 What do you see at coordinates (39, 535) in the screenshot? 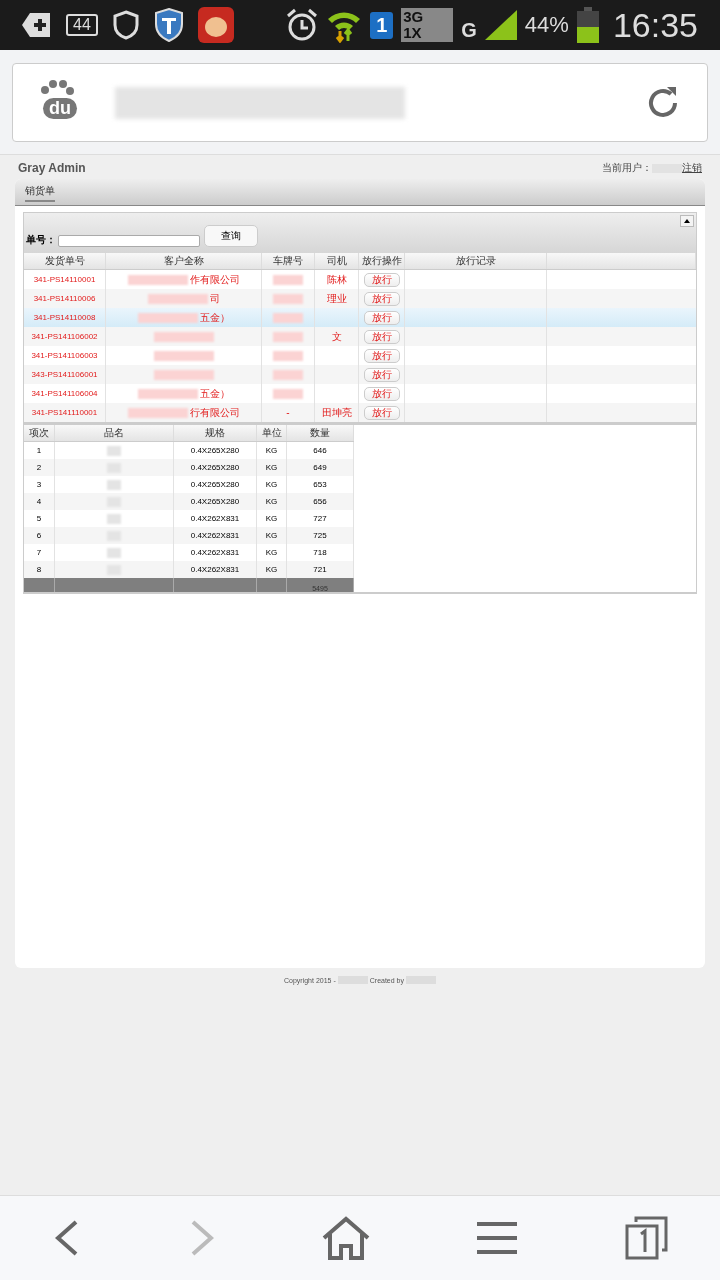
I see `table-cell: 6` at bounding box center [39, 535].